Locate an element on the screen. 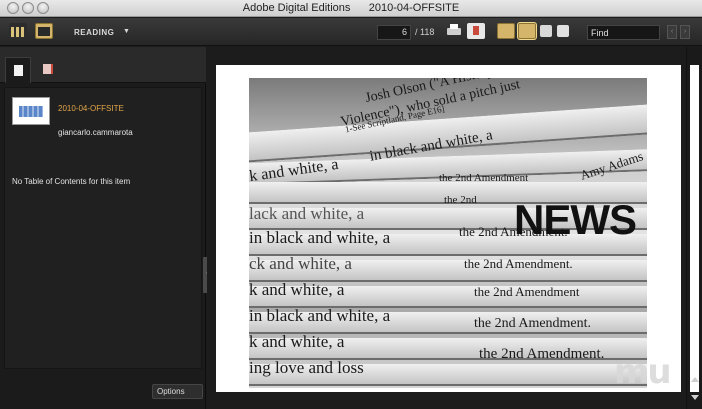 The width and height of the screenshot is (702, 409). options-menu-button: Options is located at coordinates (177, 391).